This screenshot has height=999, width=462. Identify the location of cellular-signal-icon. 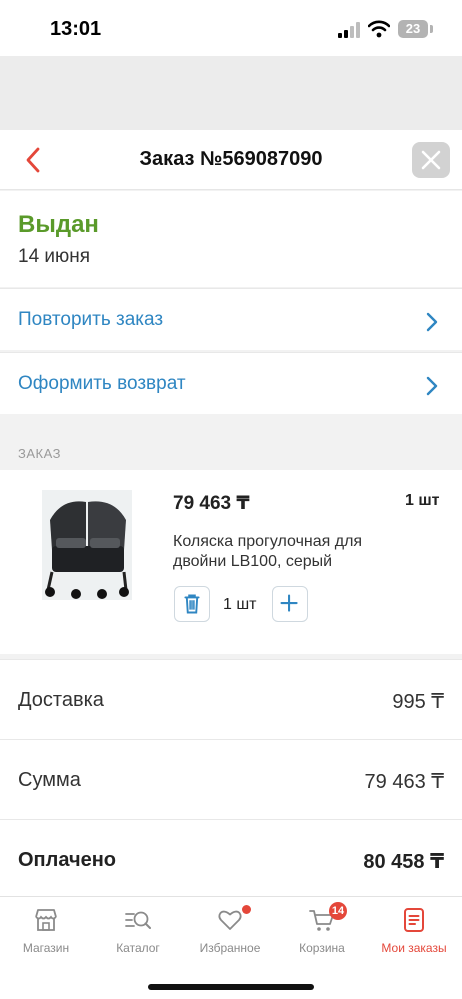
(349, 30).